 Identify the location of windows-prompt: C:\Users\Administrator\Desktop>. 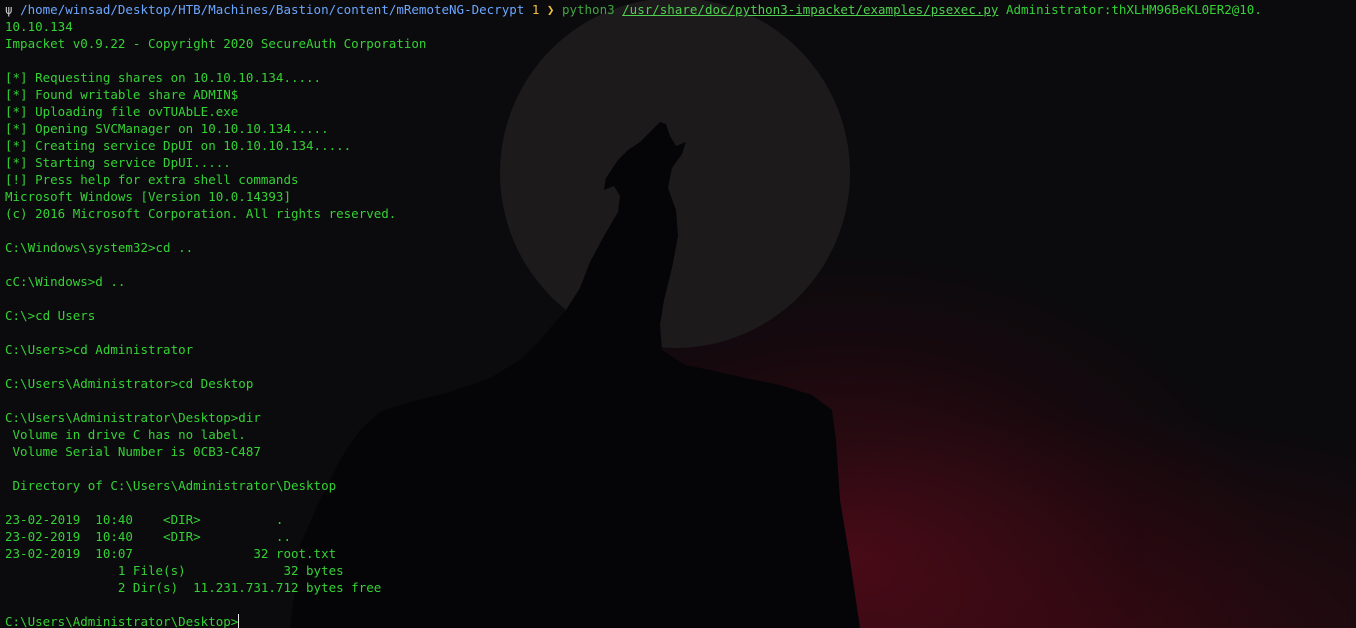
(122, 621).